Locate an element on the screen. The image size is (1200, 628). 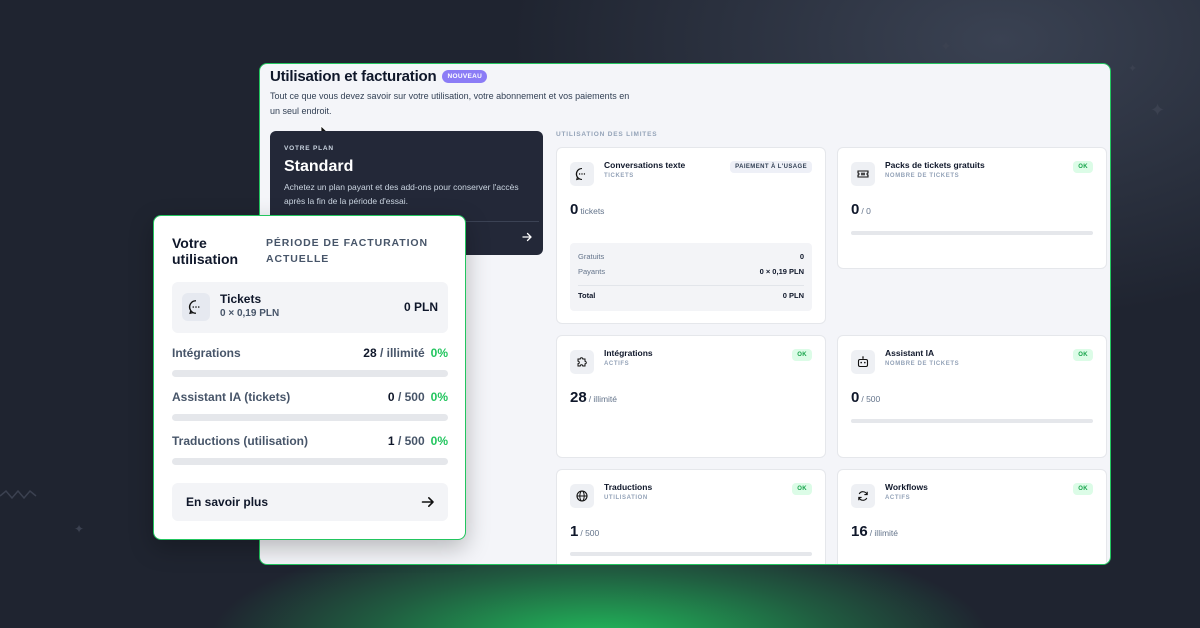
new-badge: NOUVEAU is located at coordinates (465, 76).